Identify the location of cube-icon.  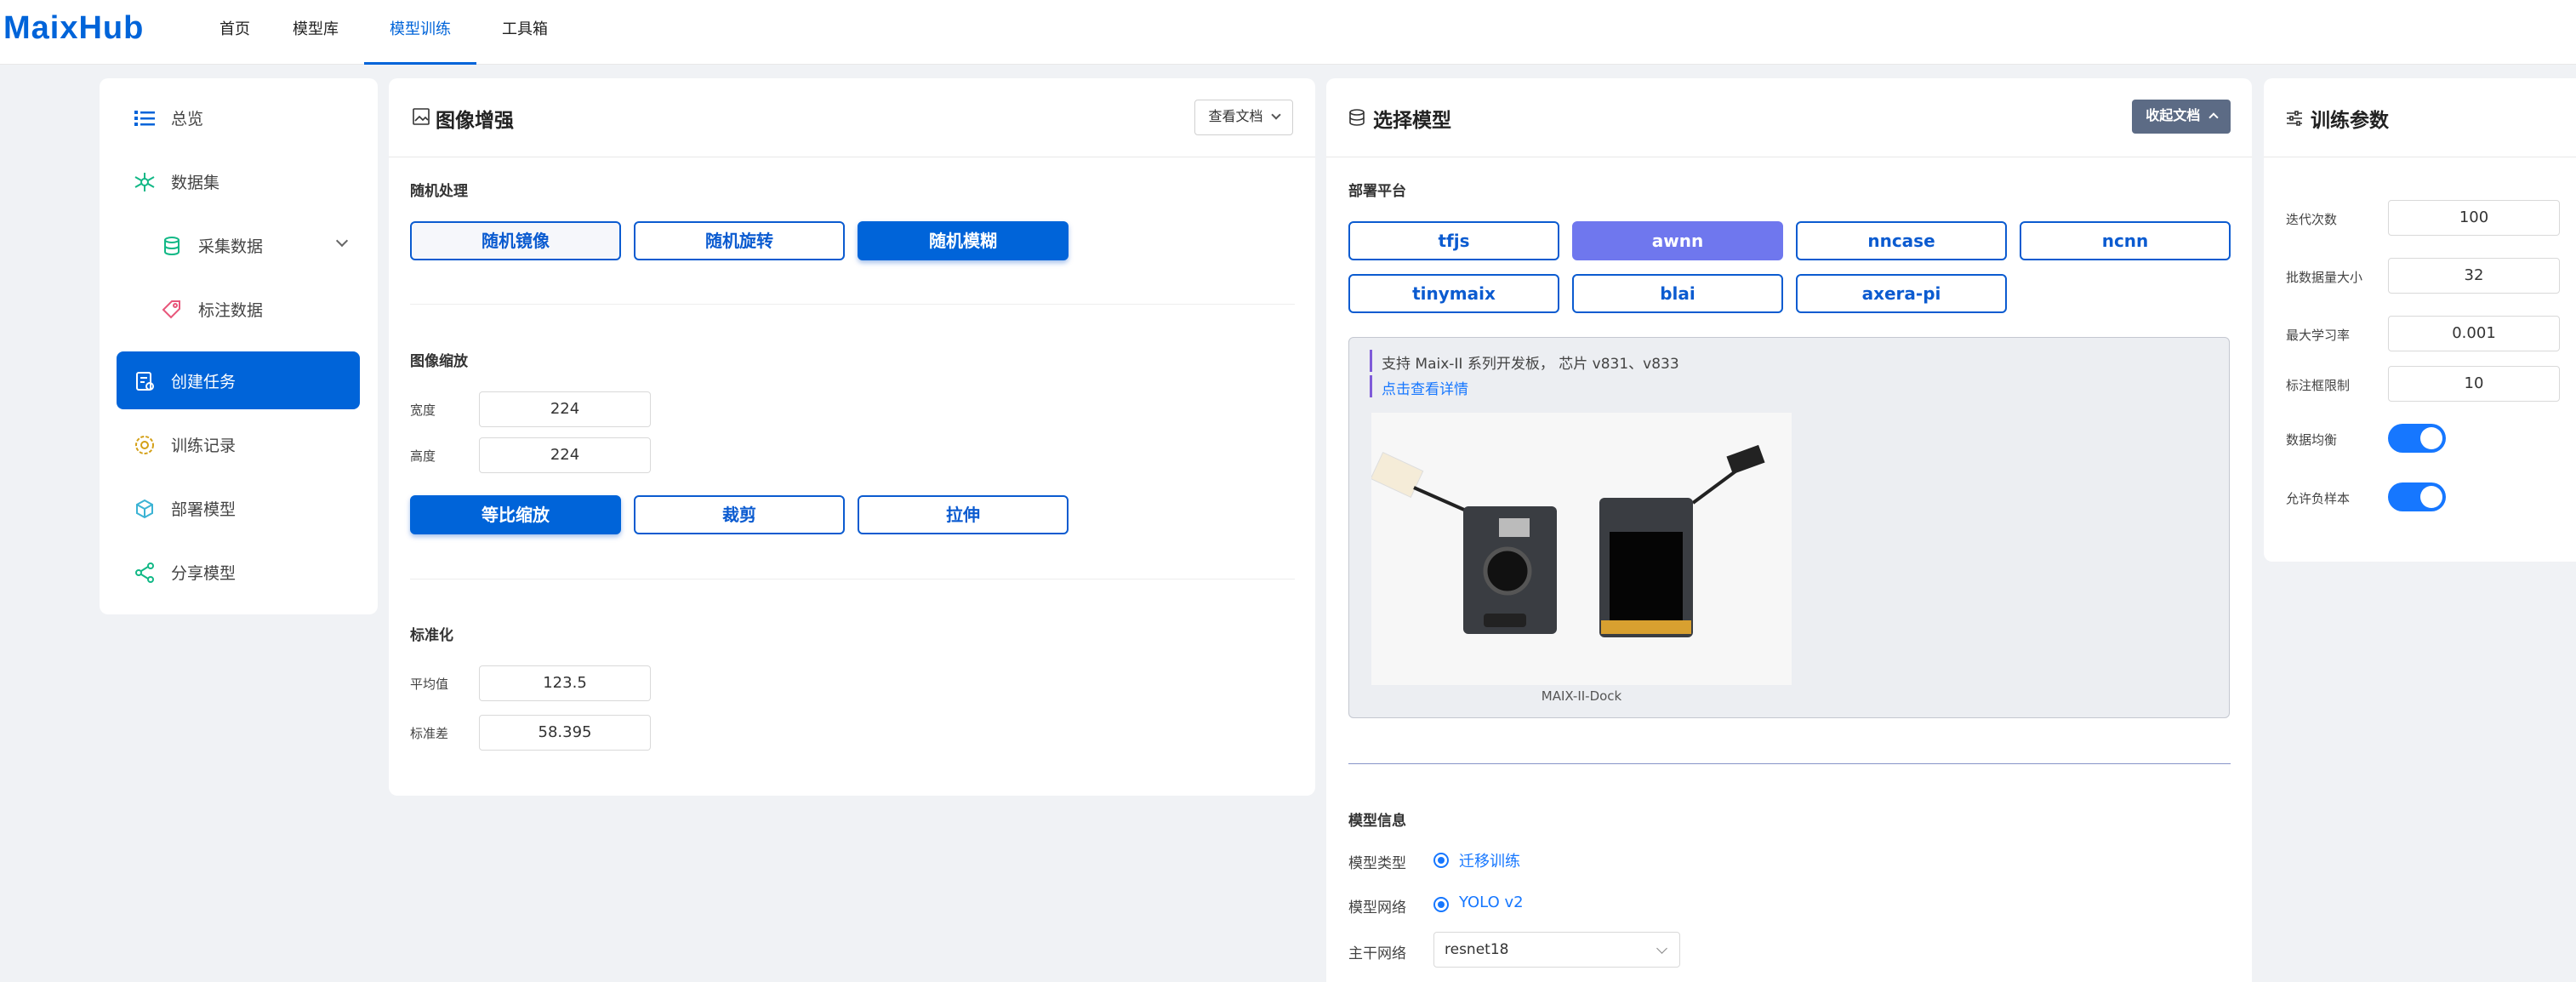
(145, 509).